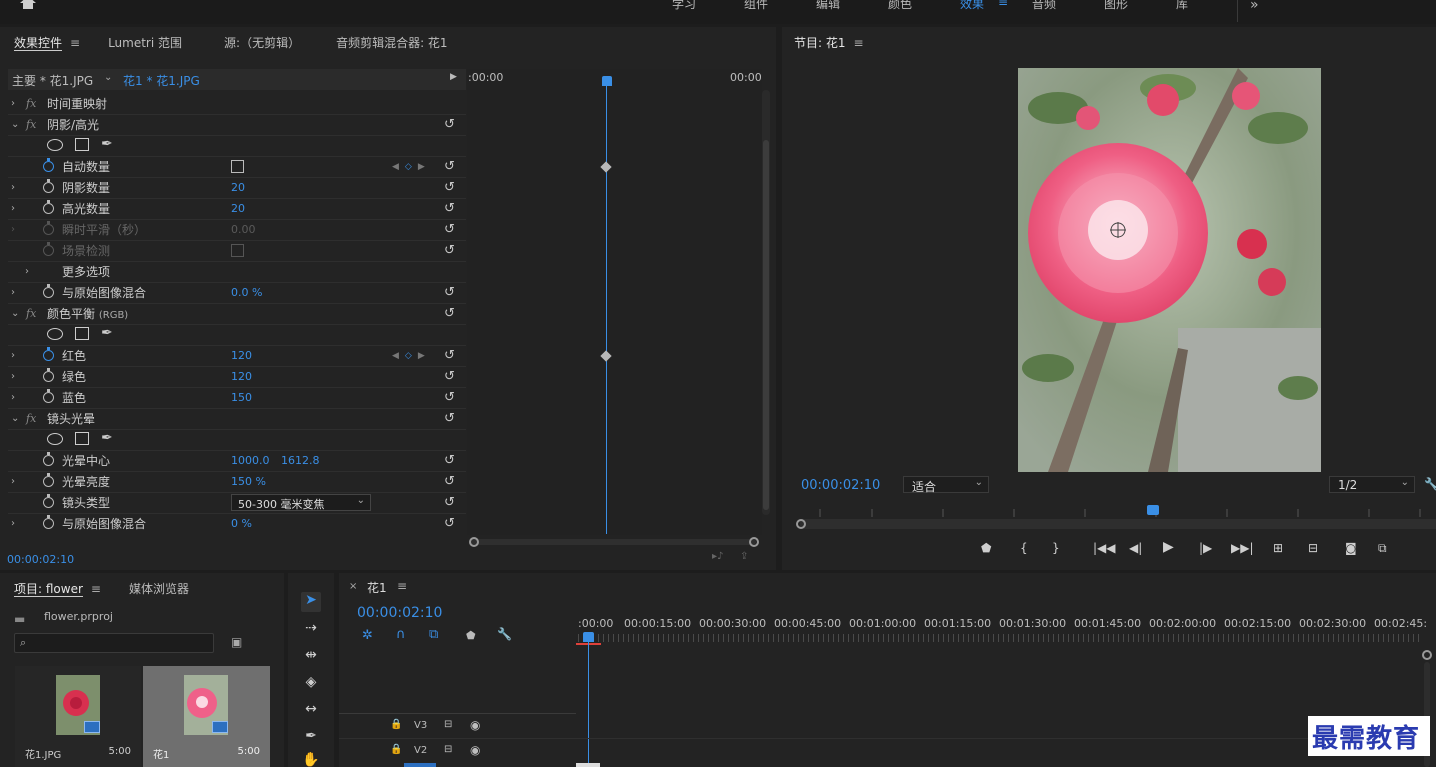 This screenshot has width=1436, height=767. Describe the element at coordinates (40, 559) in the screenshot. I see `effects-current-time: 00:00:02:10` at that location.